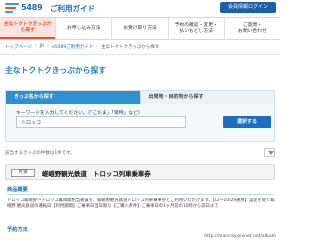 Image resolution: width=320 pixels, height=243 pixels. What do you see at coordinates (72, 8) in the screenshot?
I see `guide-title: ご利用ガイド` at bounding box center [72, 8].